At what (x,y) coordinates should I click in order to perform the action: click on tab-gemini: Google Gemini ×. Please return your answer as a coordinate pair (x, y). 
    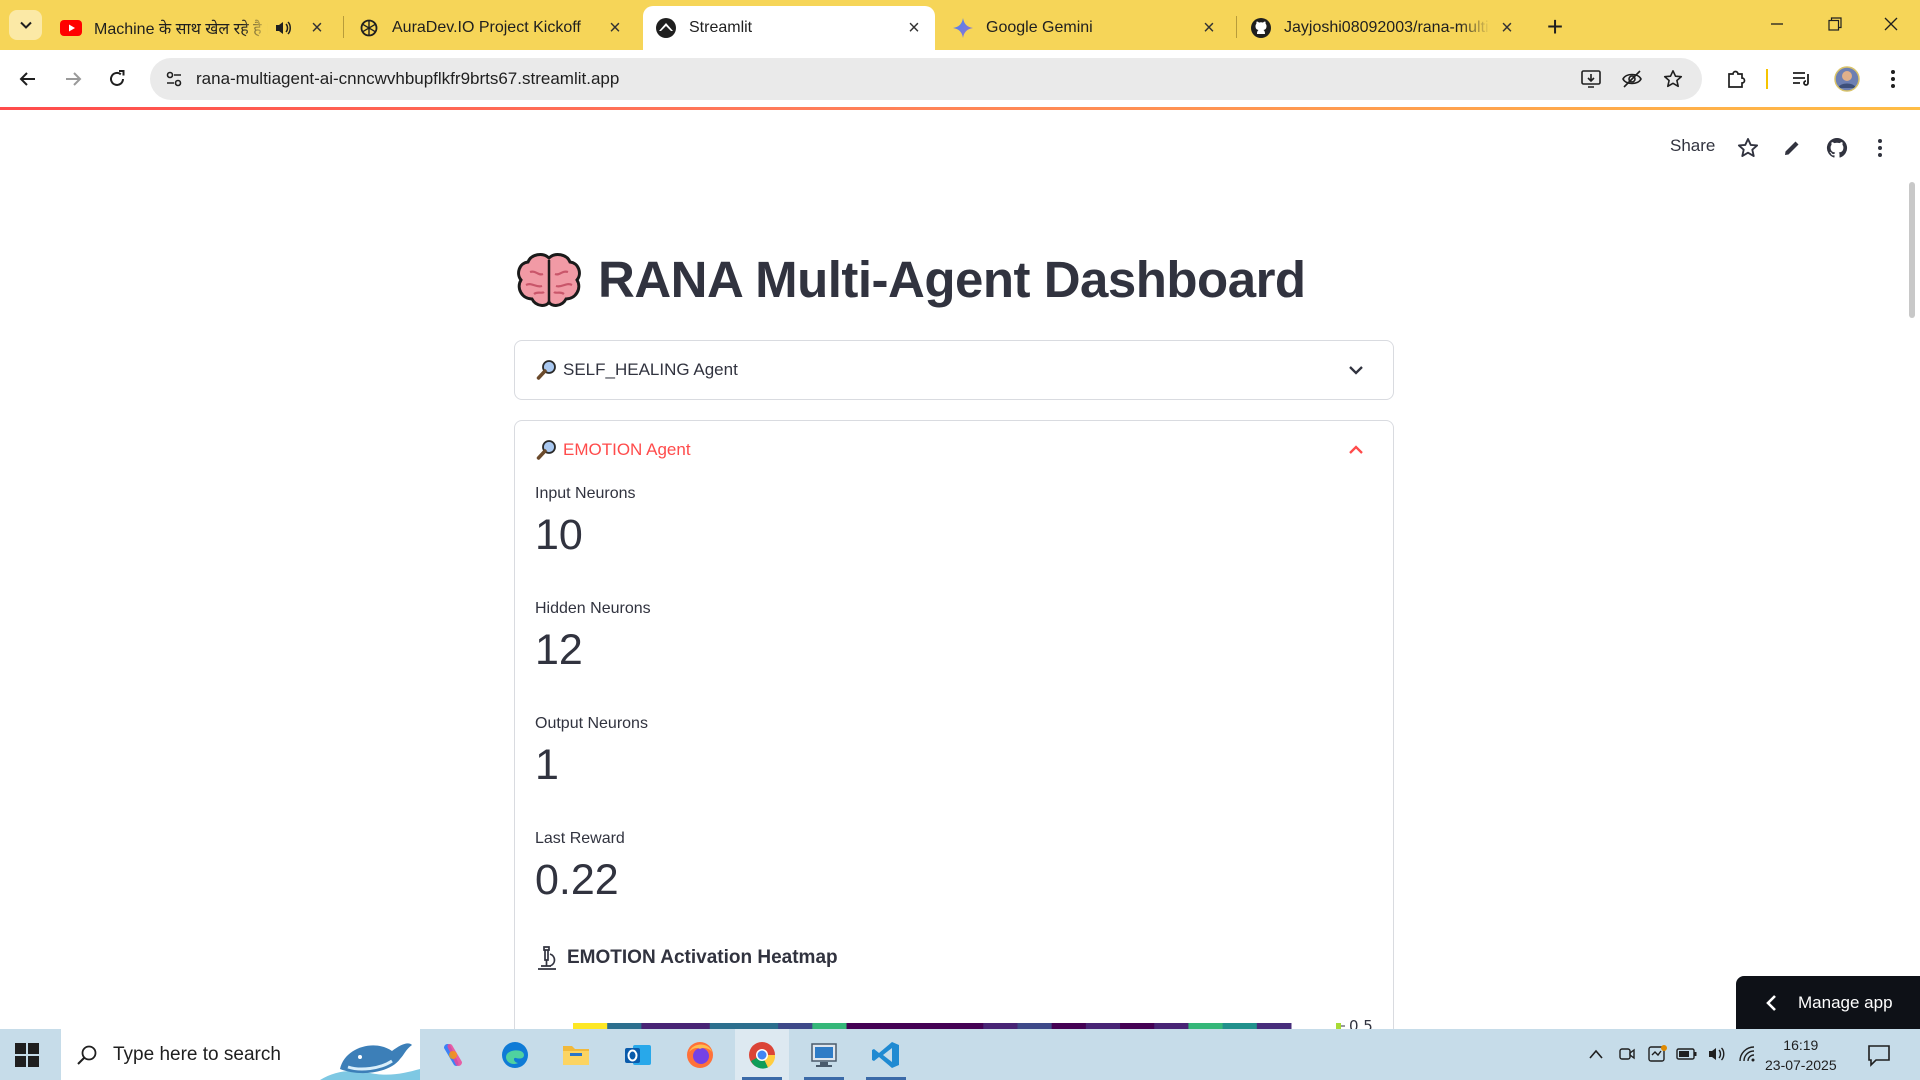
    Looking at the image, I should click on (1085, 28).